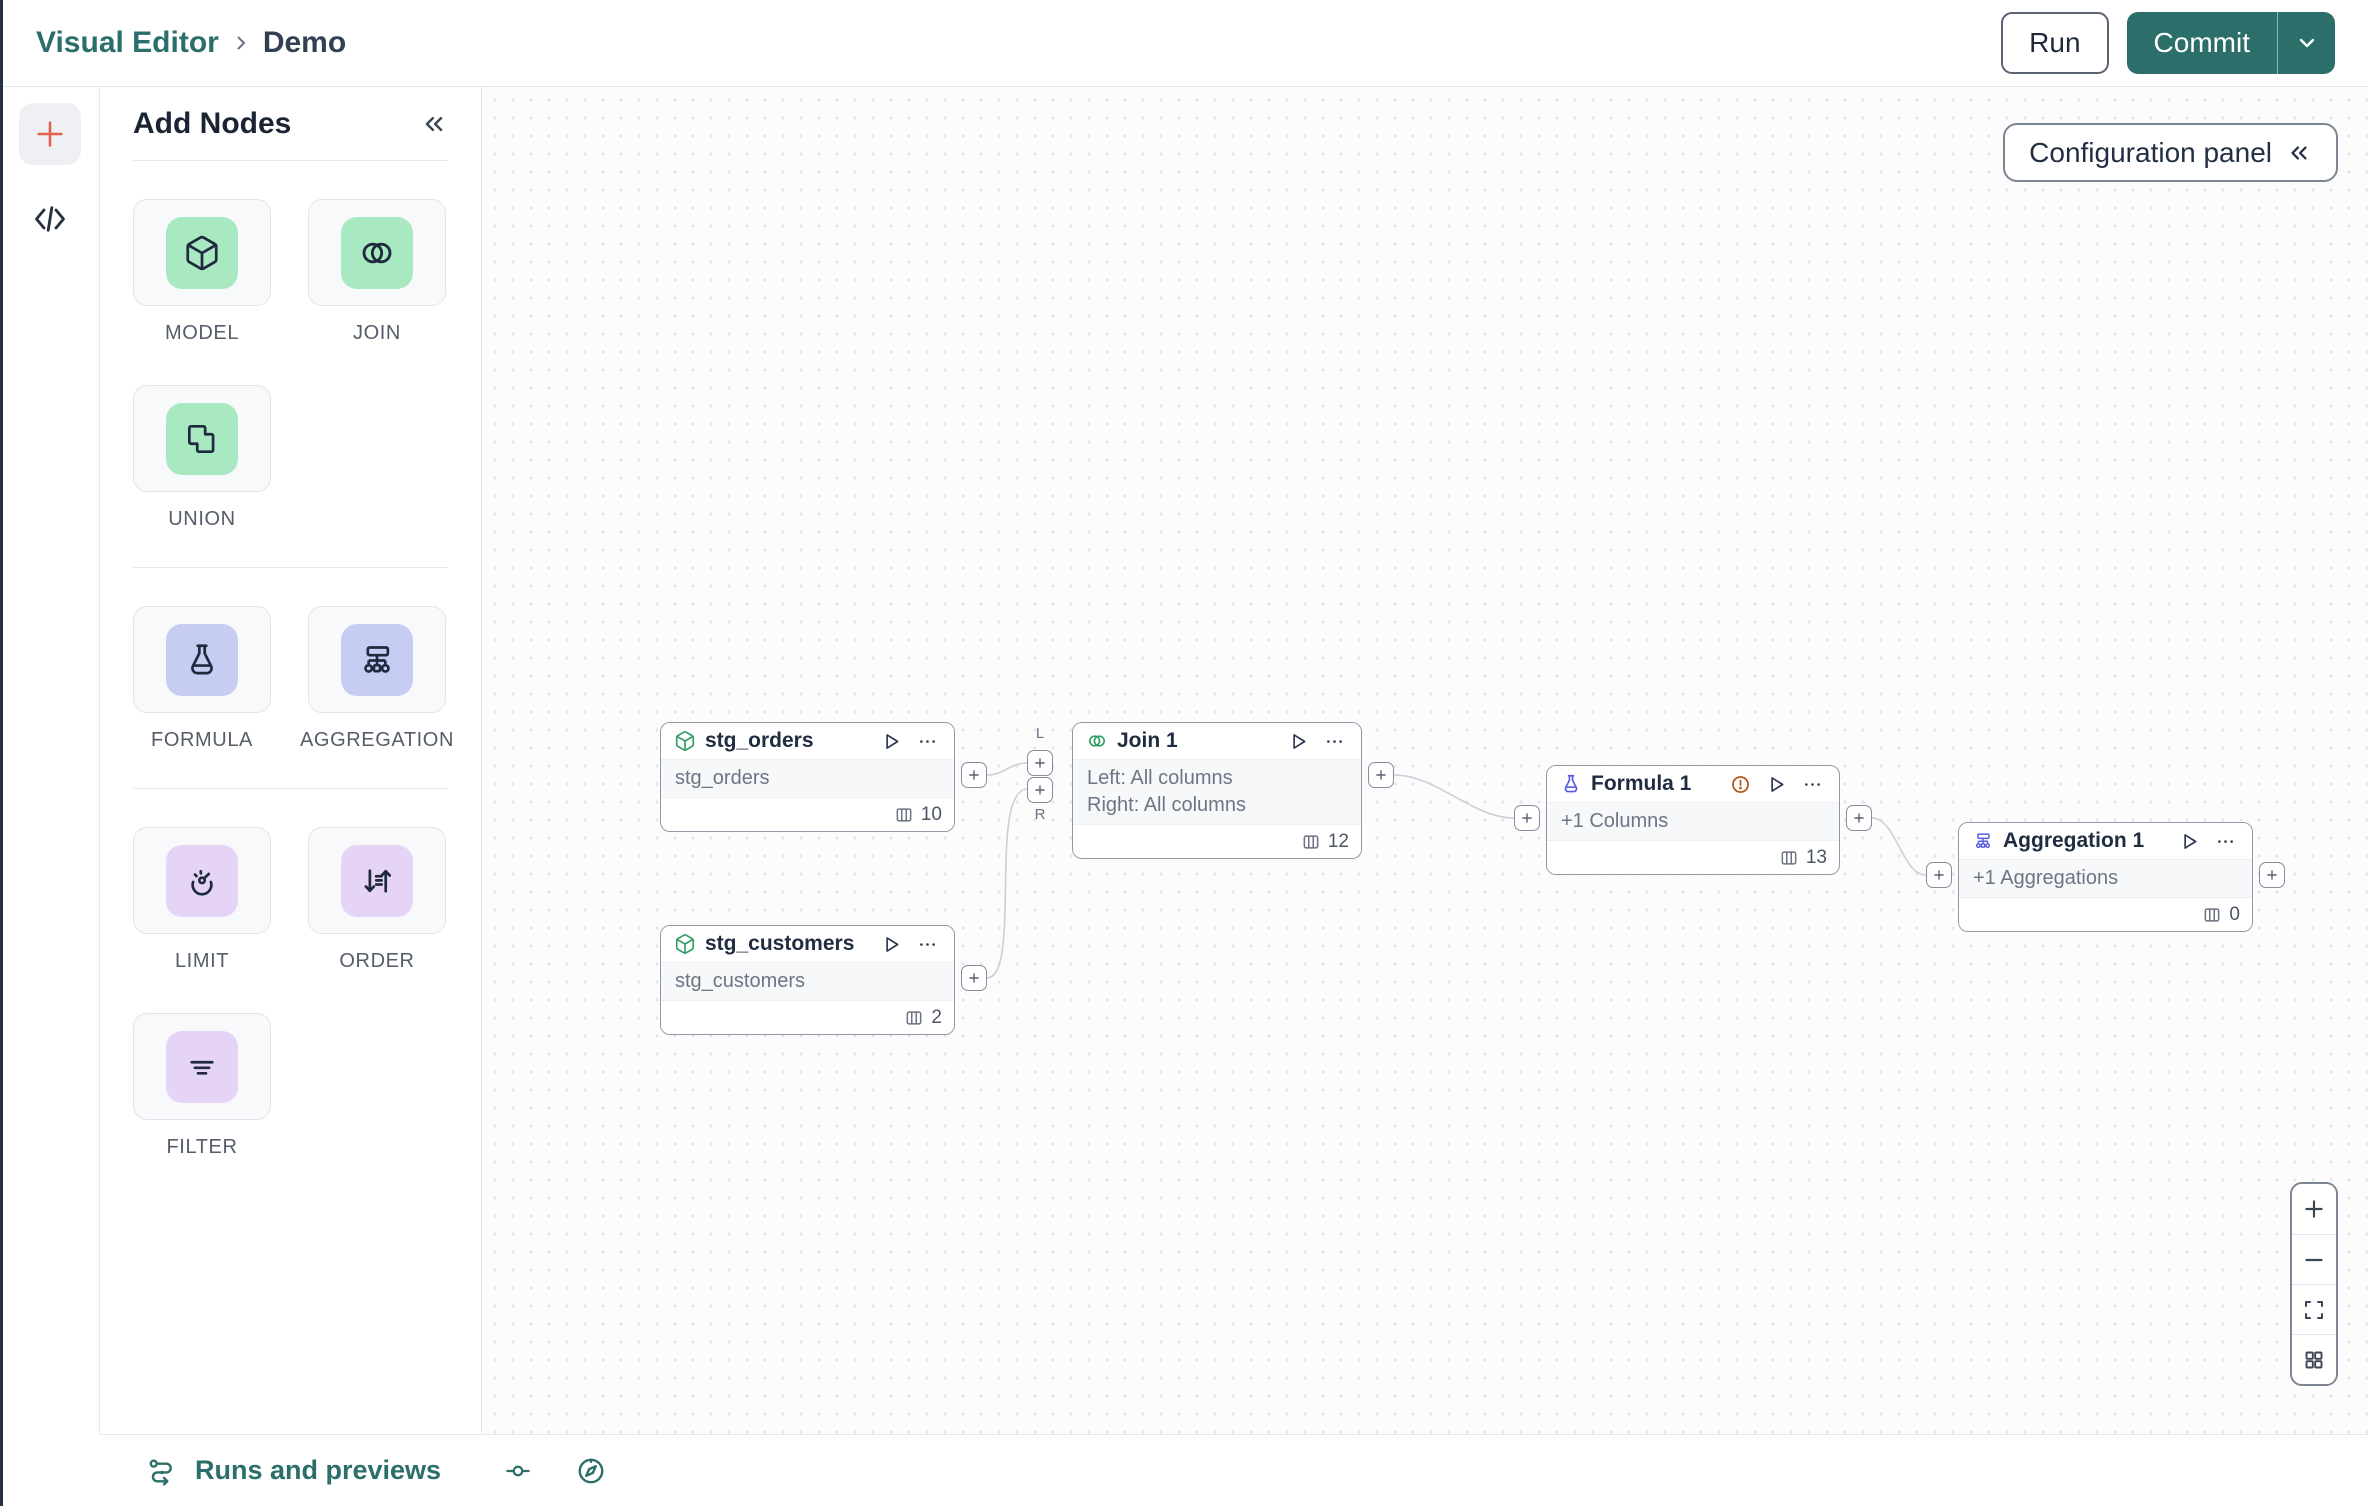  What do you see at coordinates (290, 788) in the screenshot?
I see `palette-group-divider` at bounding box center [290, 788].